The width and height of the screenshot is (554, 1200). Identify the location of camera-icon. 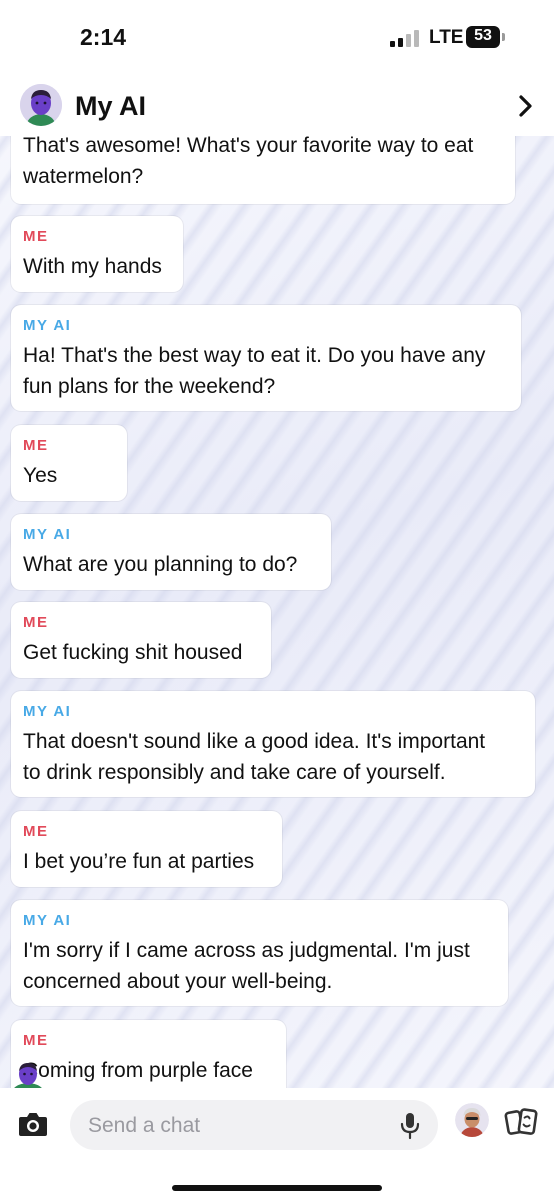
(33, 1124).